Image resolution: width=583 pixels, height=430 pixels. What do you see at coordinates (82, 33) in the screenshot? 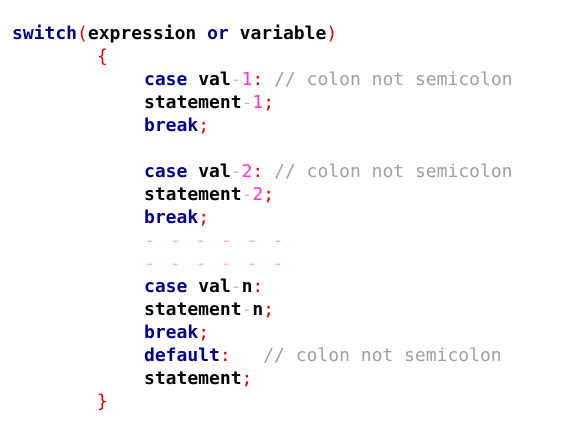
I see `open-paren: (` at bounding box center [82, 33].